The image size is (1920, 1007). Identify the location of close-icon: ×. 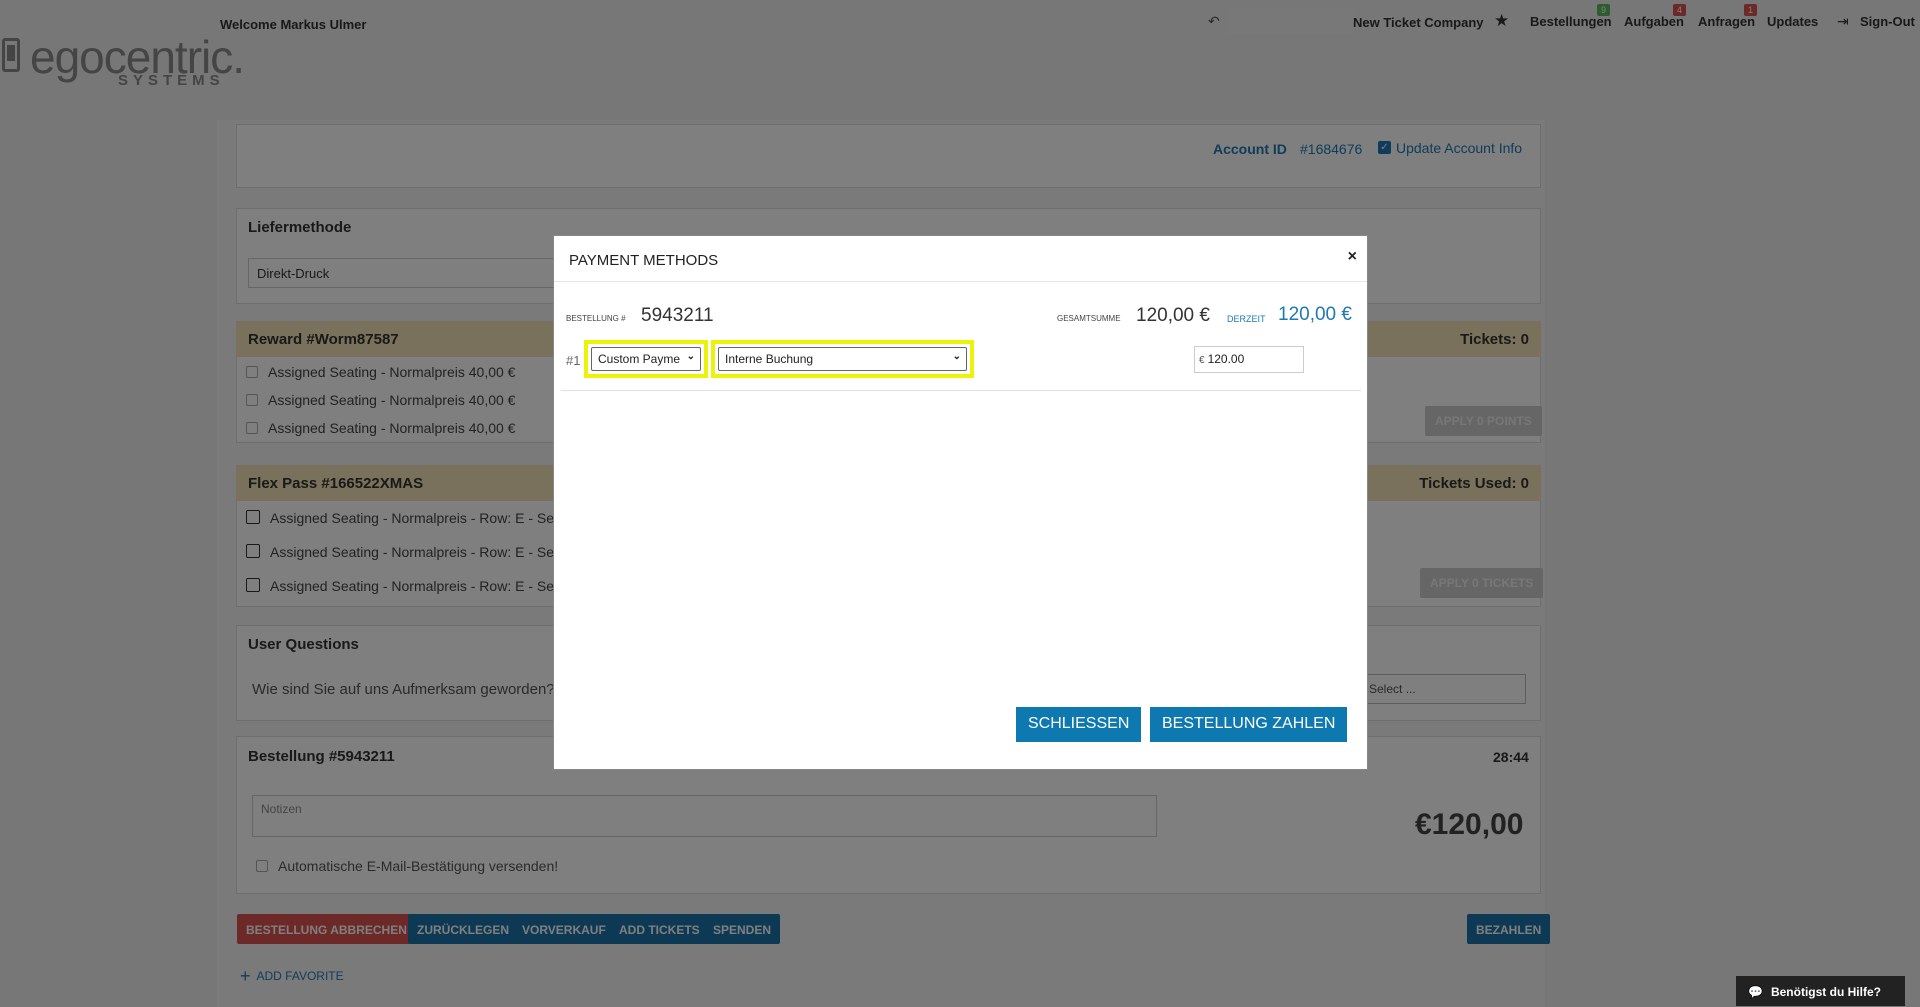
(1352, 257).